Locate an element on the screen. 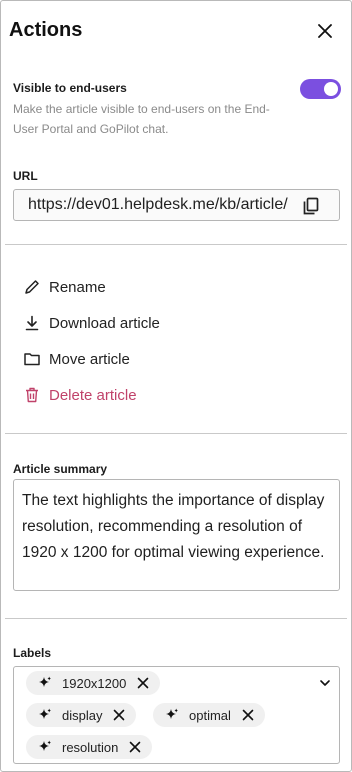 Image resolution: width=352 pixels, height=772 pixels. delete-action: Delete article is located at coordinates (80, 395).